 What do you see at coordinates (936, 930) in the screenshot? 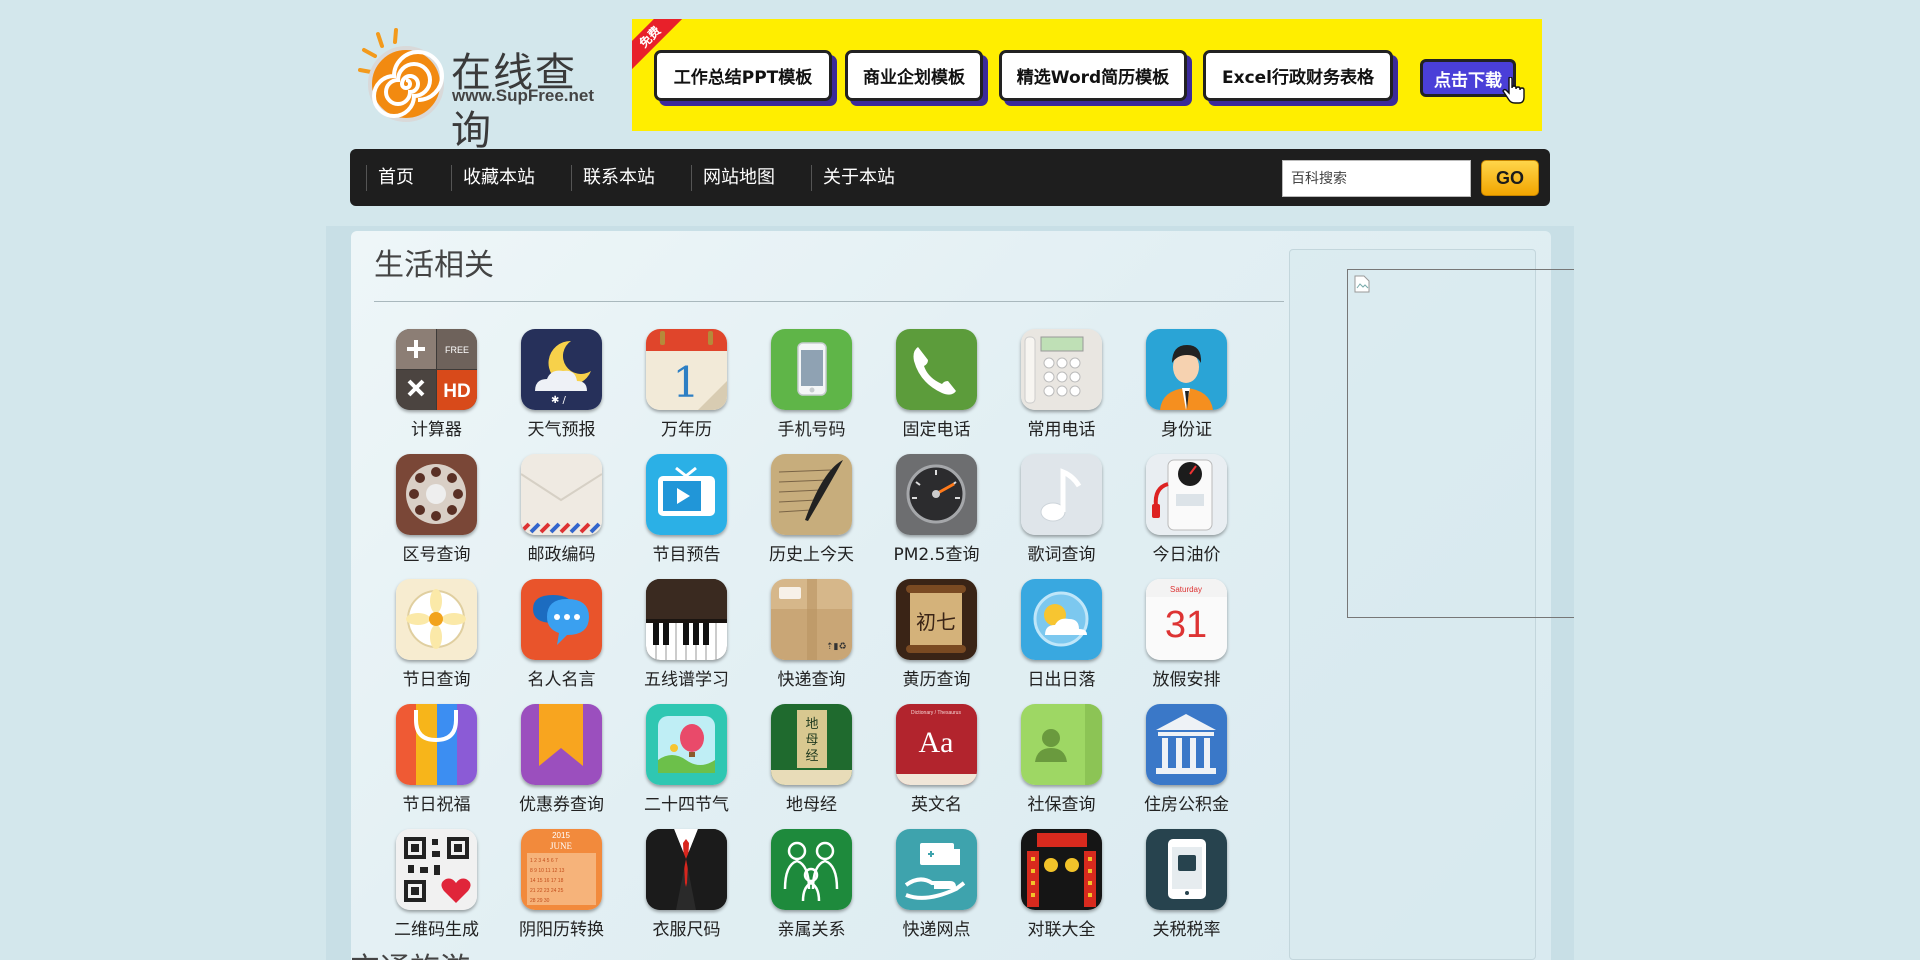
I see `app-label: 快递网点` at bounding box center [936, 930].